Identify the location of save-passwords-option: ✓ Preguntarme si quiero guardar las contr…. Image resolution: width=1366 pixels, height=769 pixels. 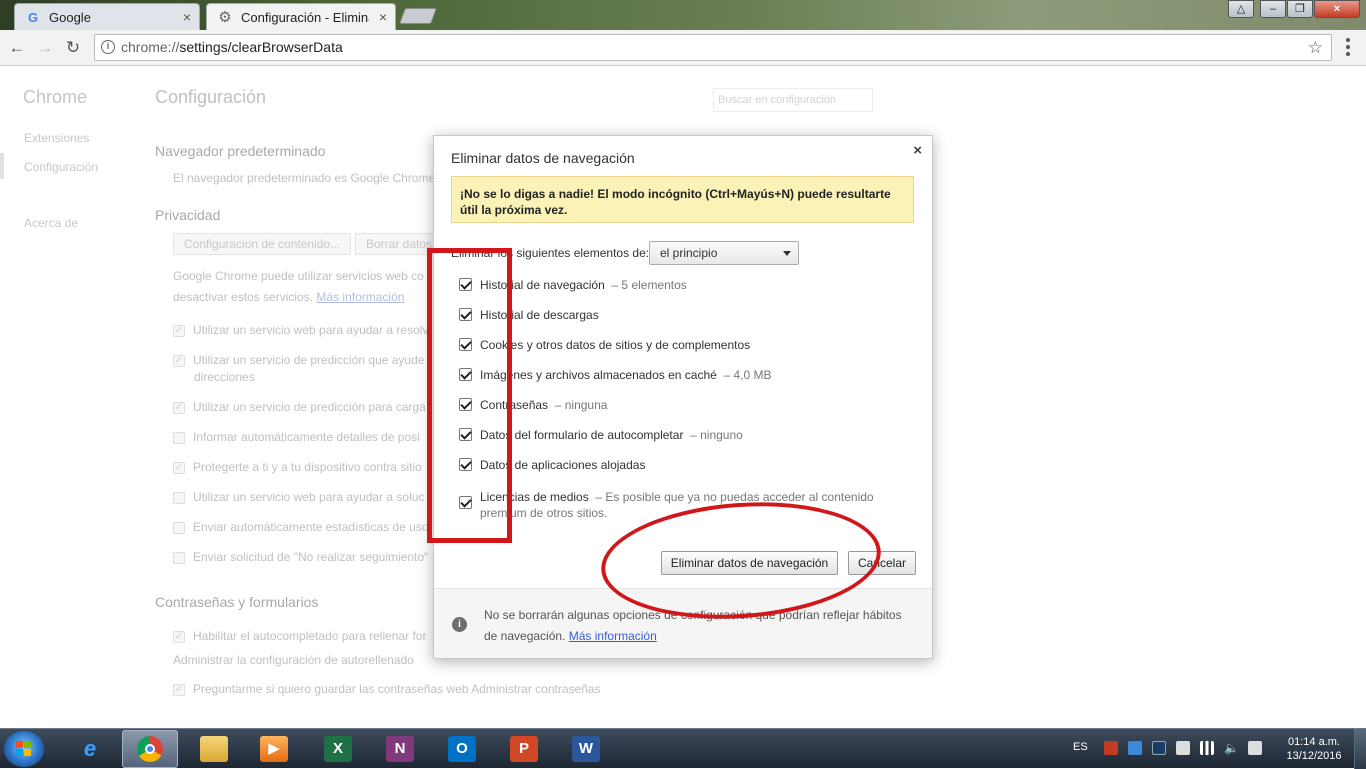
(387, 689).